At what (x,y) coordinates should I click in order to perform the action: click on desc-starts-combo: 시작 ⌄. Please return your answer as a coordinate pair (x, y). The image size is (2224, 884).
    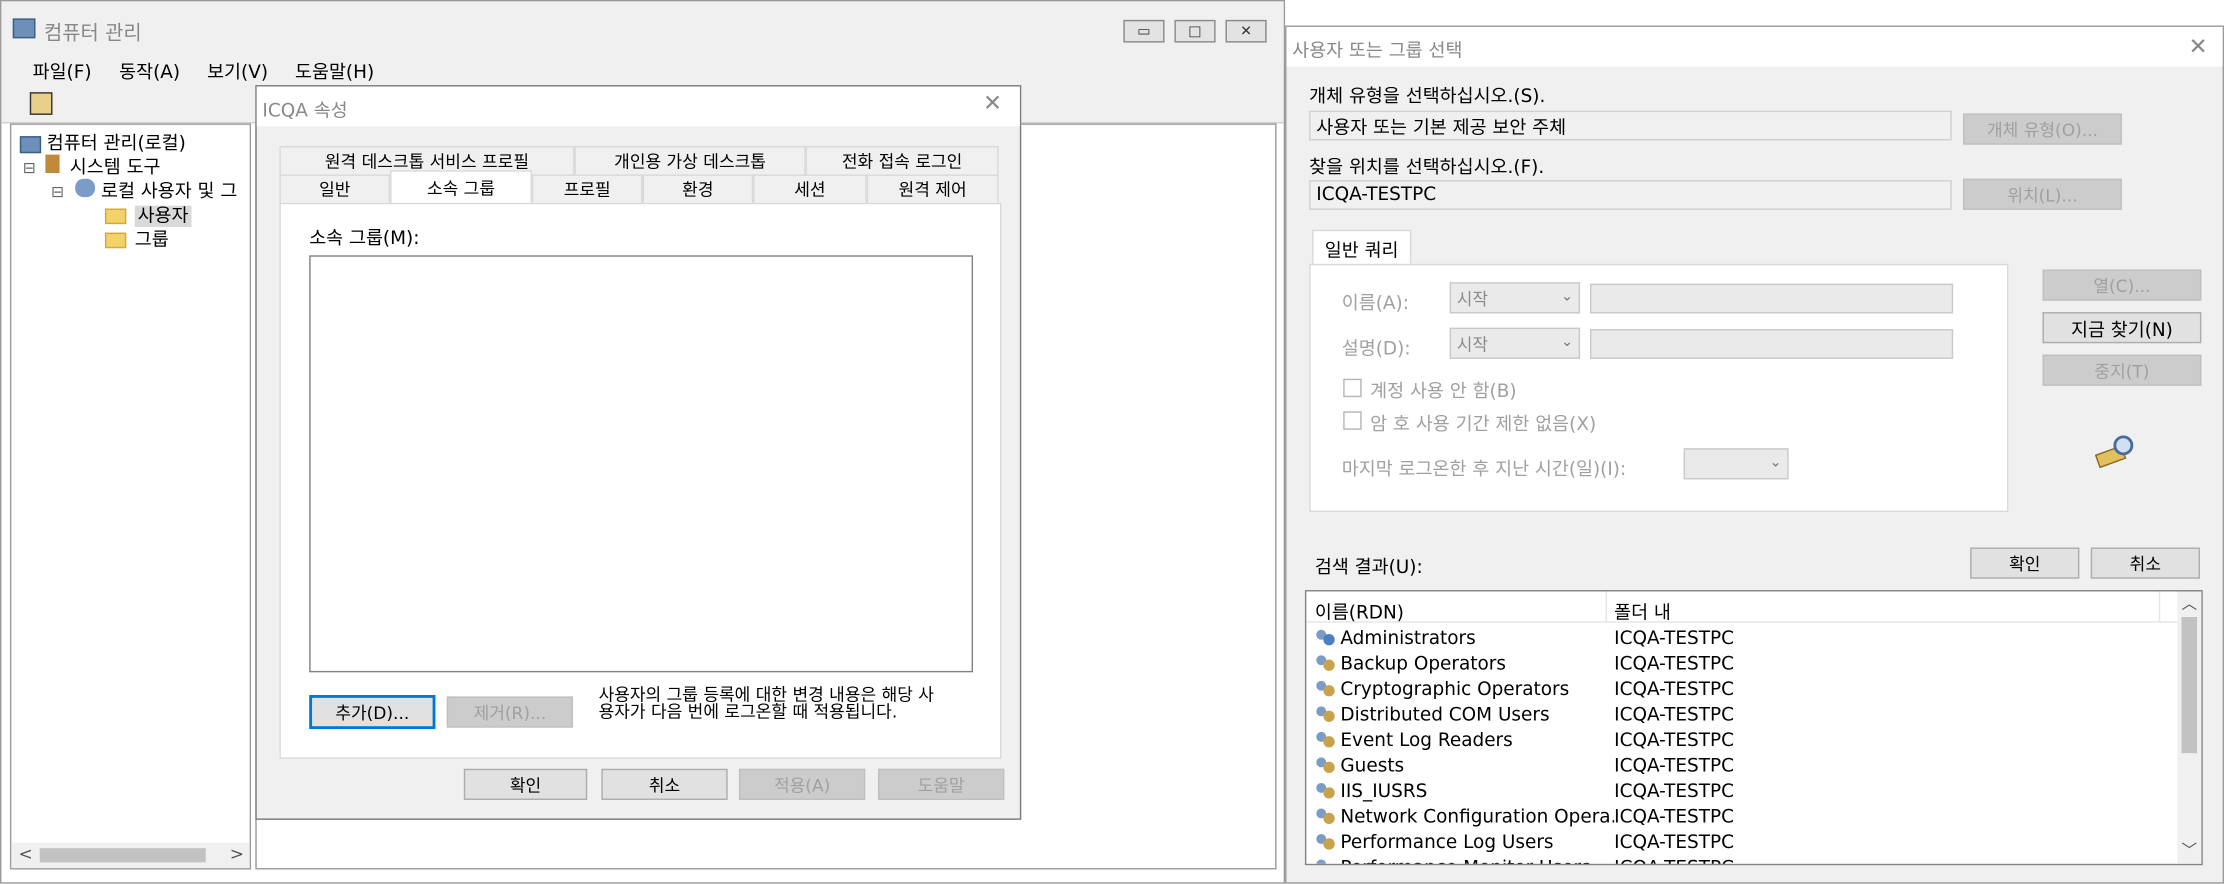
    Looking at the image, I should click on (1515, 343).